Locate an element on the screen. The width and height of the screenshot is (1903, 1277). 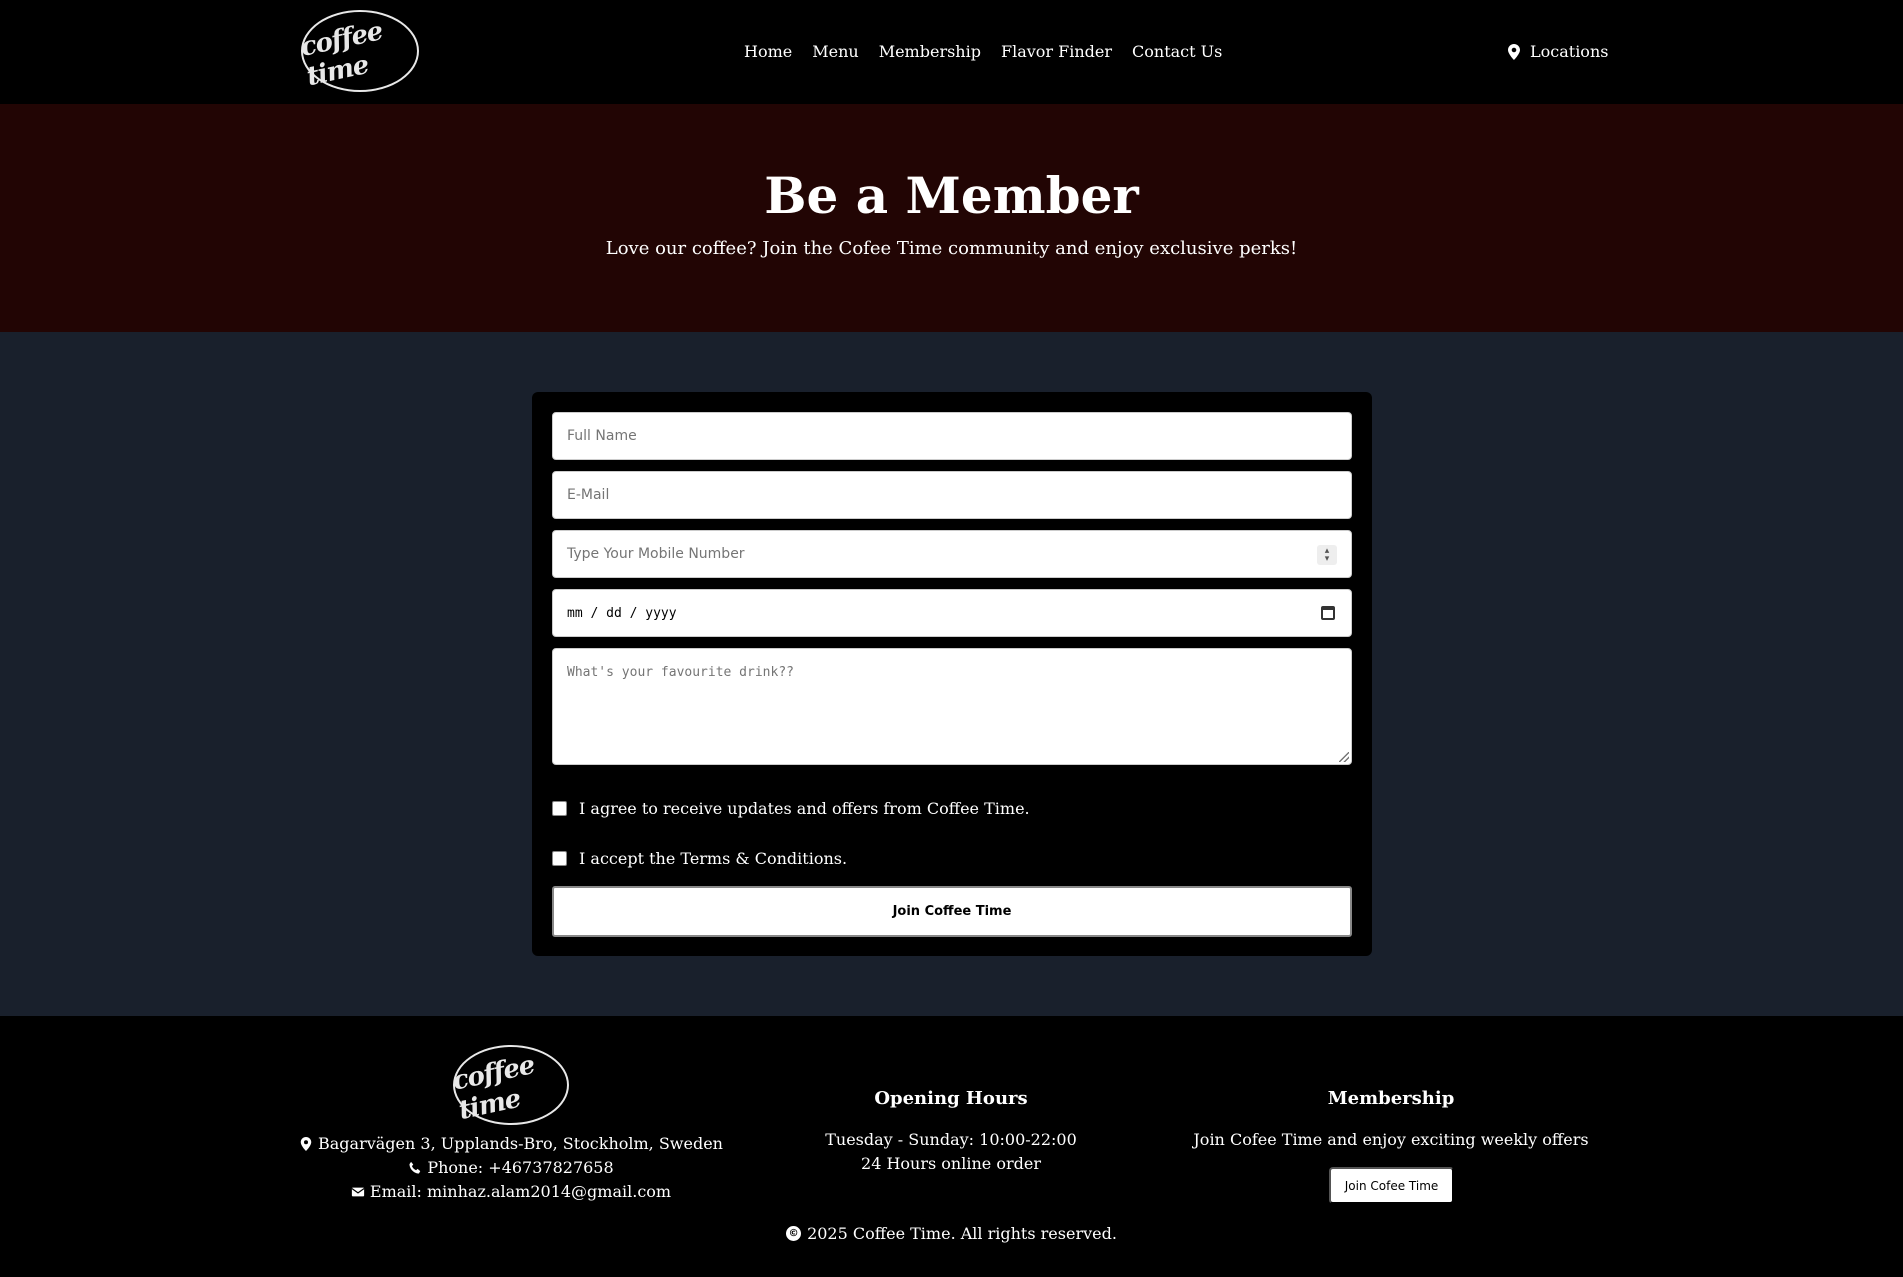
footer-logo: coffee time is located at coordinates (509, 1085).